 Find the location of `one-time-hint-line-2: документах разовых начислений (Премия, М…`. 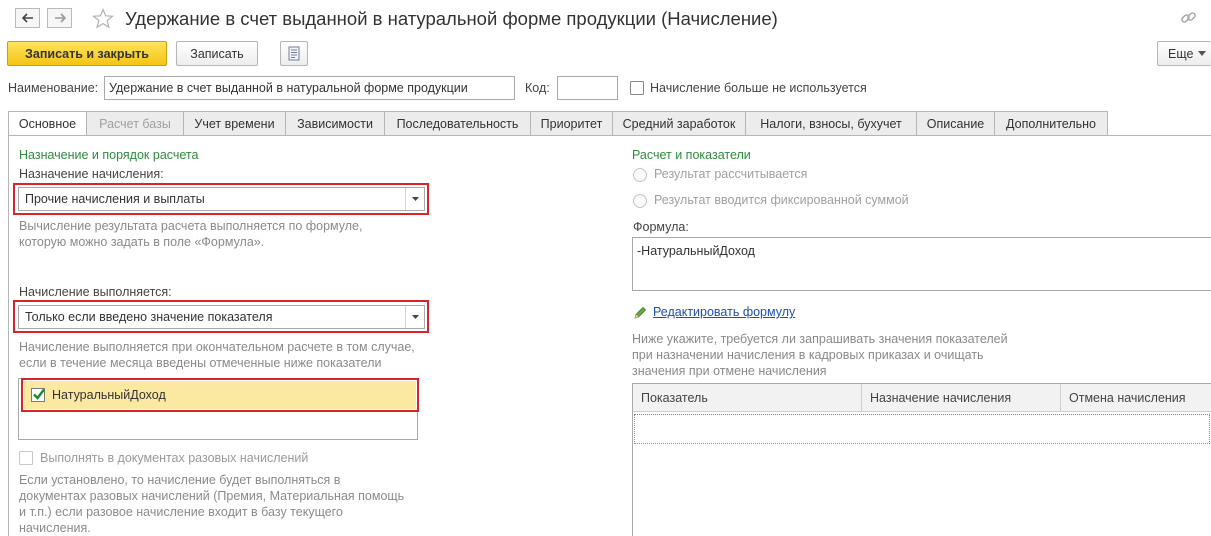

one-time-hint-line-2: документах разовых начислений (Премия, М… is located at coordinates (212, 496).